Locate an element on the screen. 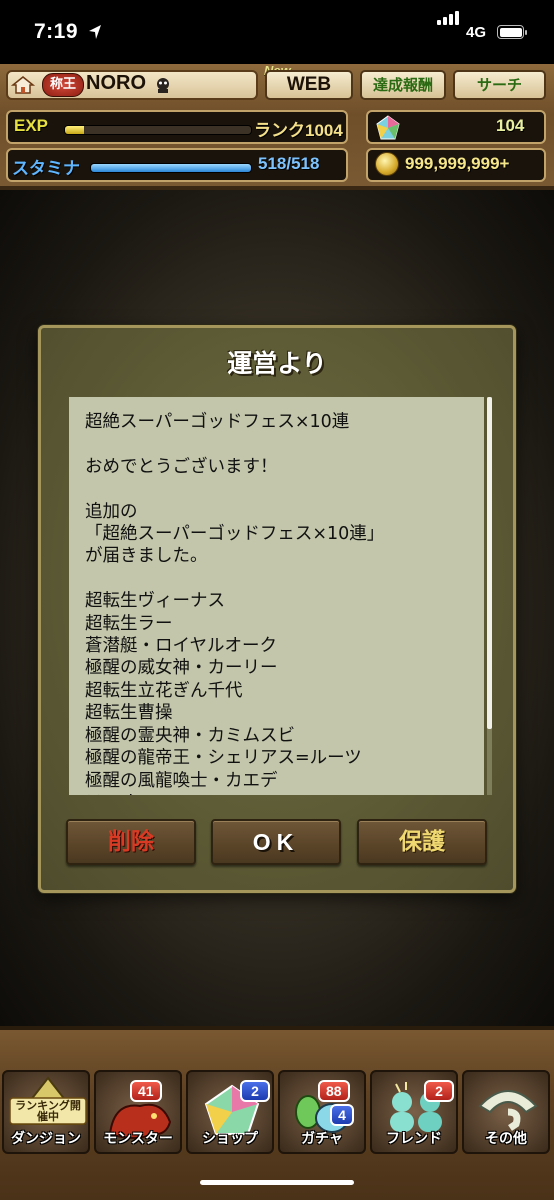 Image resolution: width=554 pixels, height=1200 pixels. search-button: サーチ is located at coordinates (499, 85).